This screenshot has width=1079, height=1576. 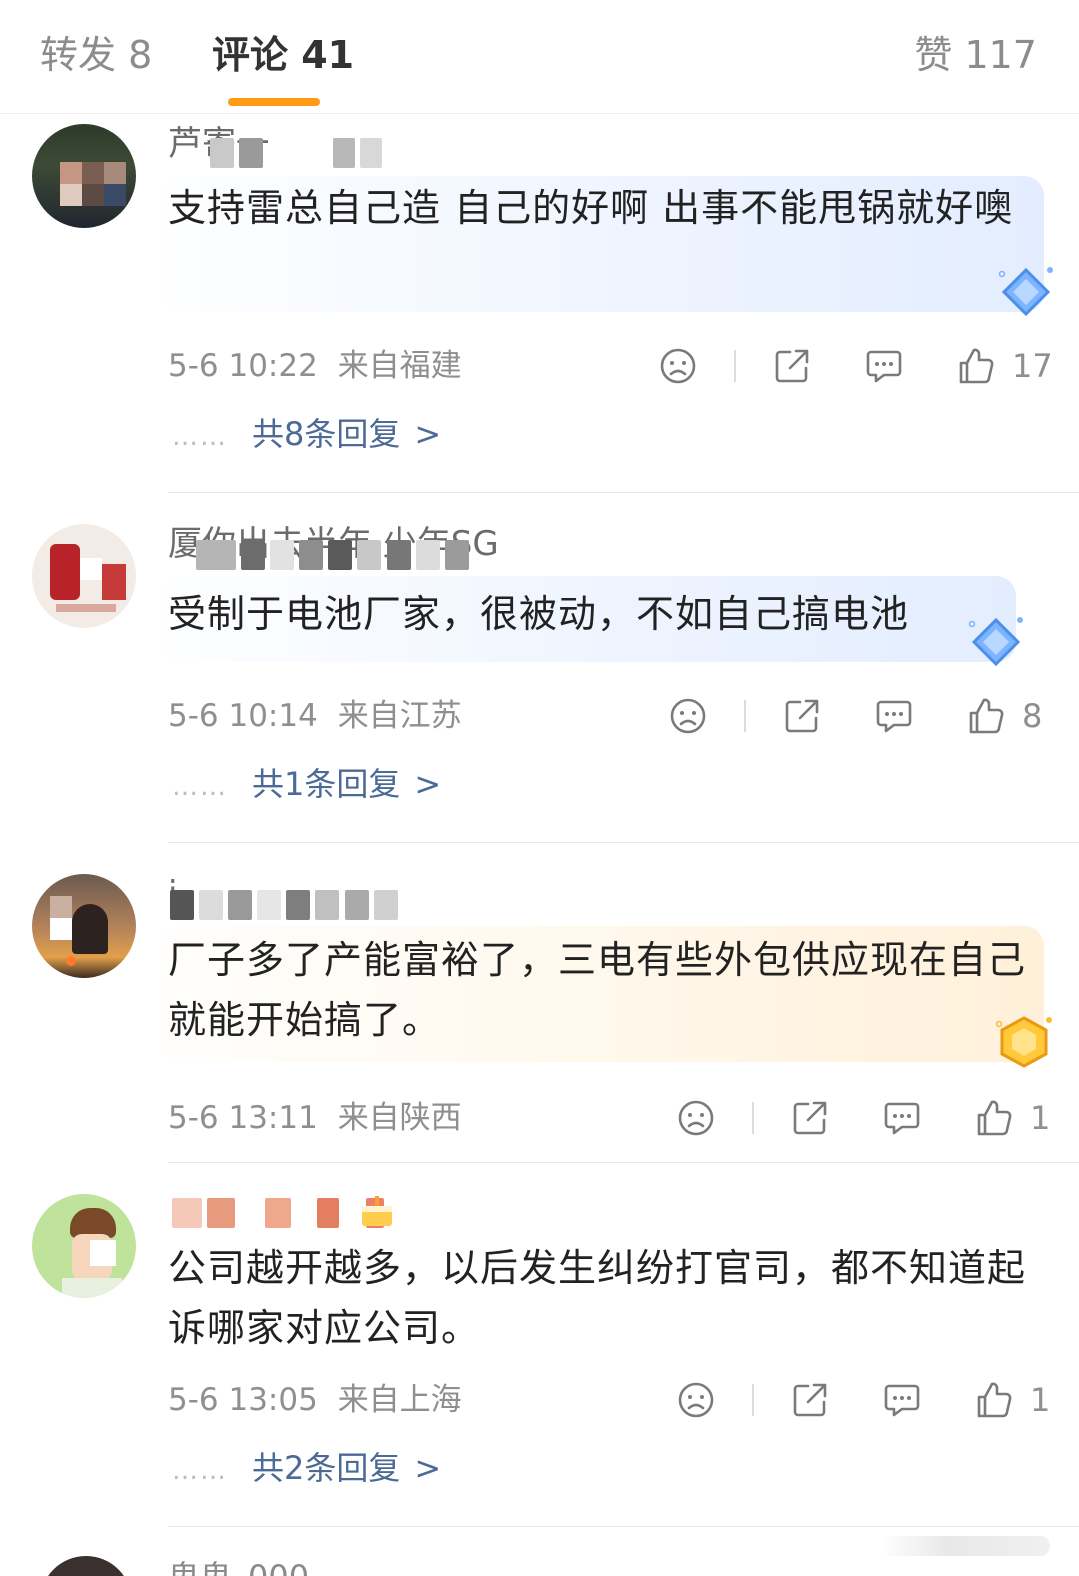 I want to click on comment-meta: 5-6 13:05 来自上海, so click(x=315, y=1400).